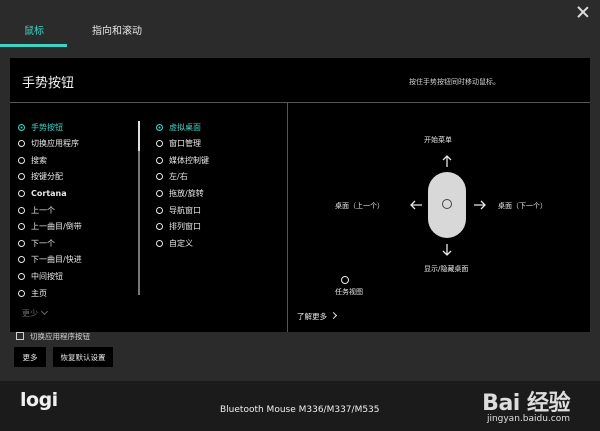 This screenshot has width=600, height=431. Describe the element at coordinates (446, 269) in the screenshot. I see `gesture-down-label: 显示/隐藏桌面` at that location.